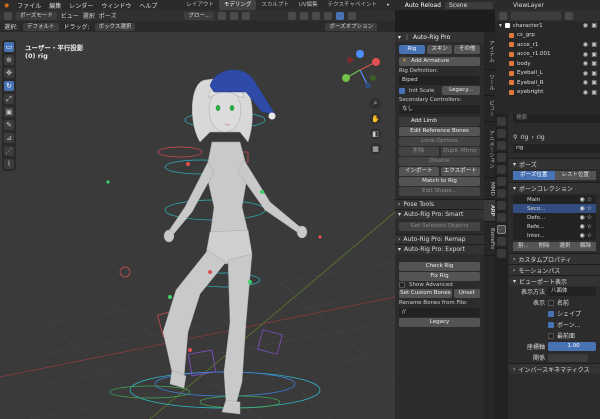 The image size is (600, 419). What do you see at coordinates (551, 302) in the screenshot?
I see `name-checkbox` at bounding box center [551, 302].